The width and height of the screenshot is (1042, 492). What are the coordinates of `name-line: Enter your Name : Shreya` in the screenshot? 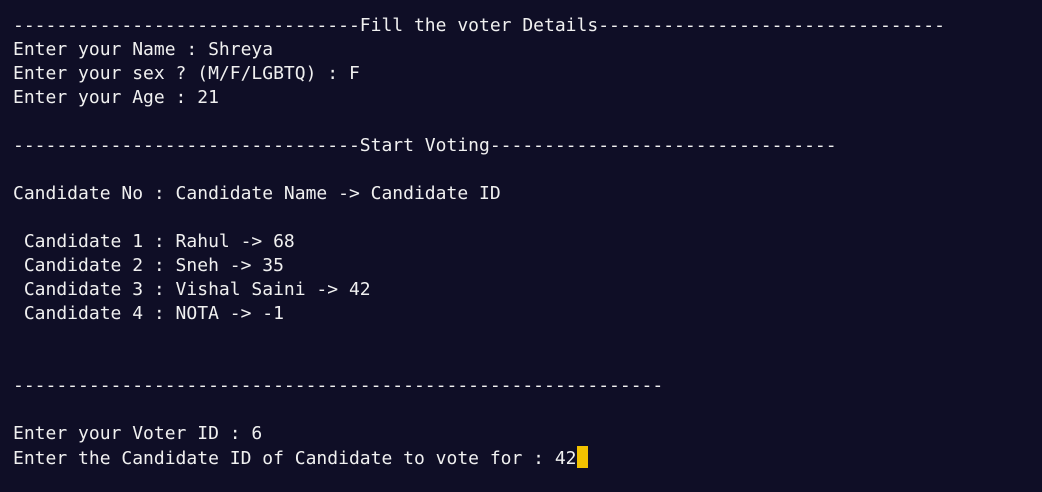 It's located at (143, 49).